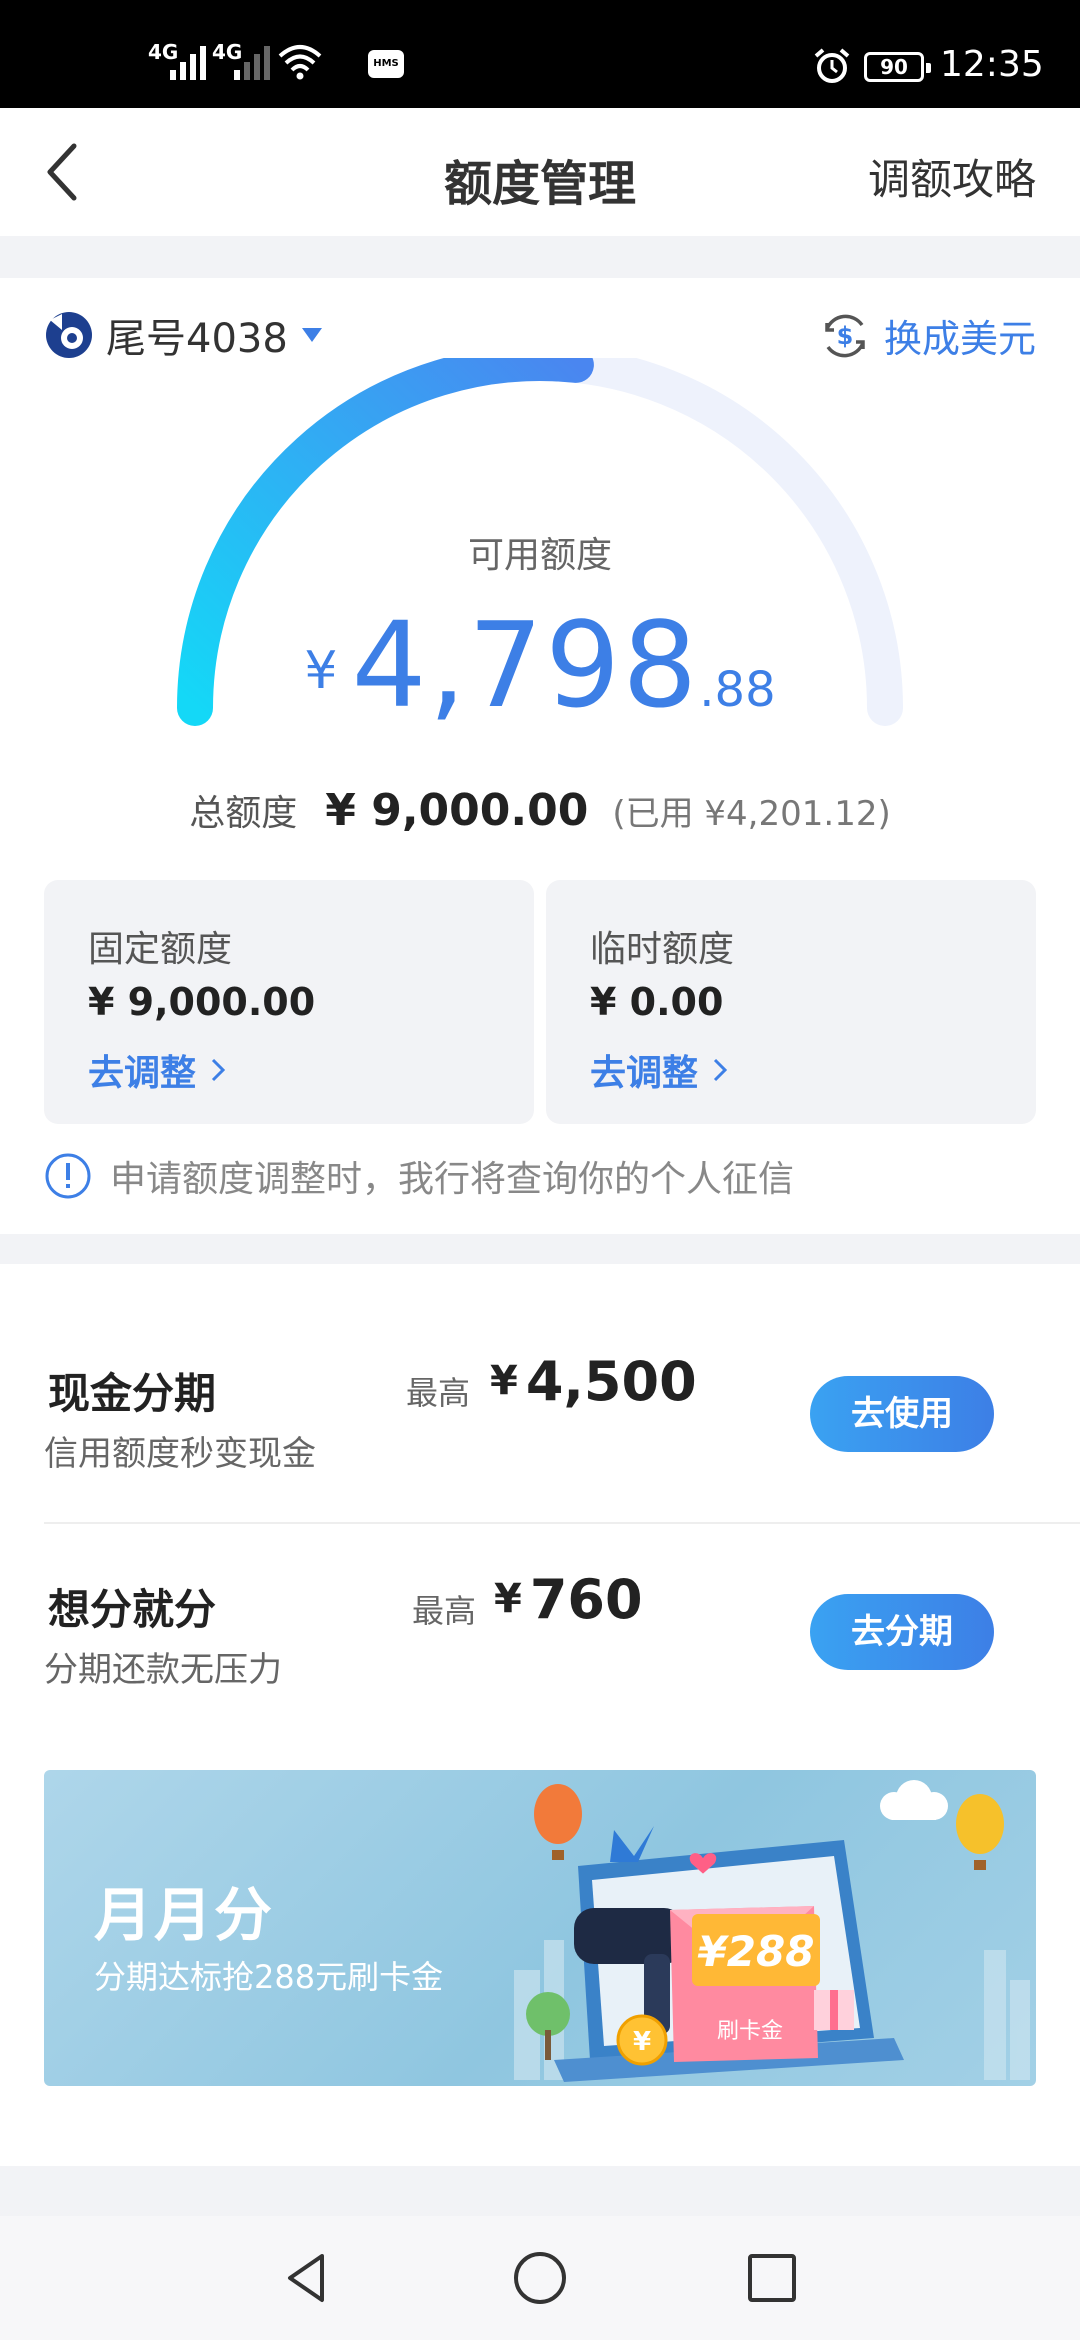  What do you see at coordinates (657, 1002) in the screenshot?
I see `temporary-limit-value: ¥ 0.00` at bounding box center [657, 1002].